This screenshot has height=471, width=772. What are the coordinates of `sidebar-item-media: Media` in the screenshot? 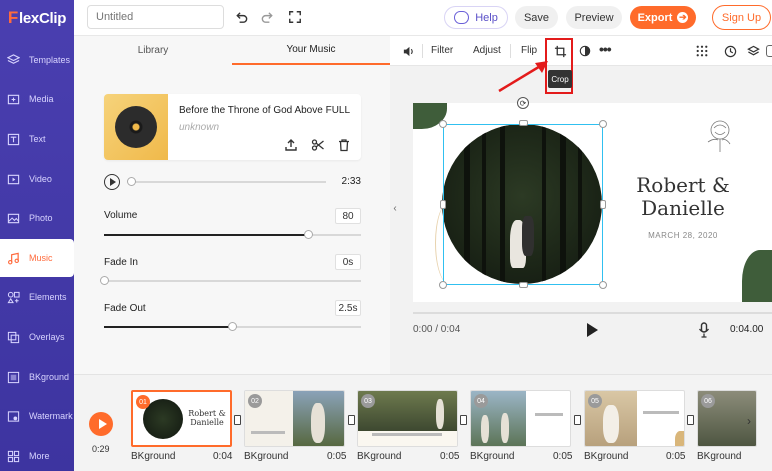 It's located at (37, 99).